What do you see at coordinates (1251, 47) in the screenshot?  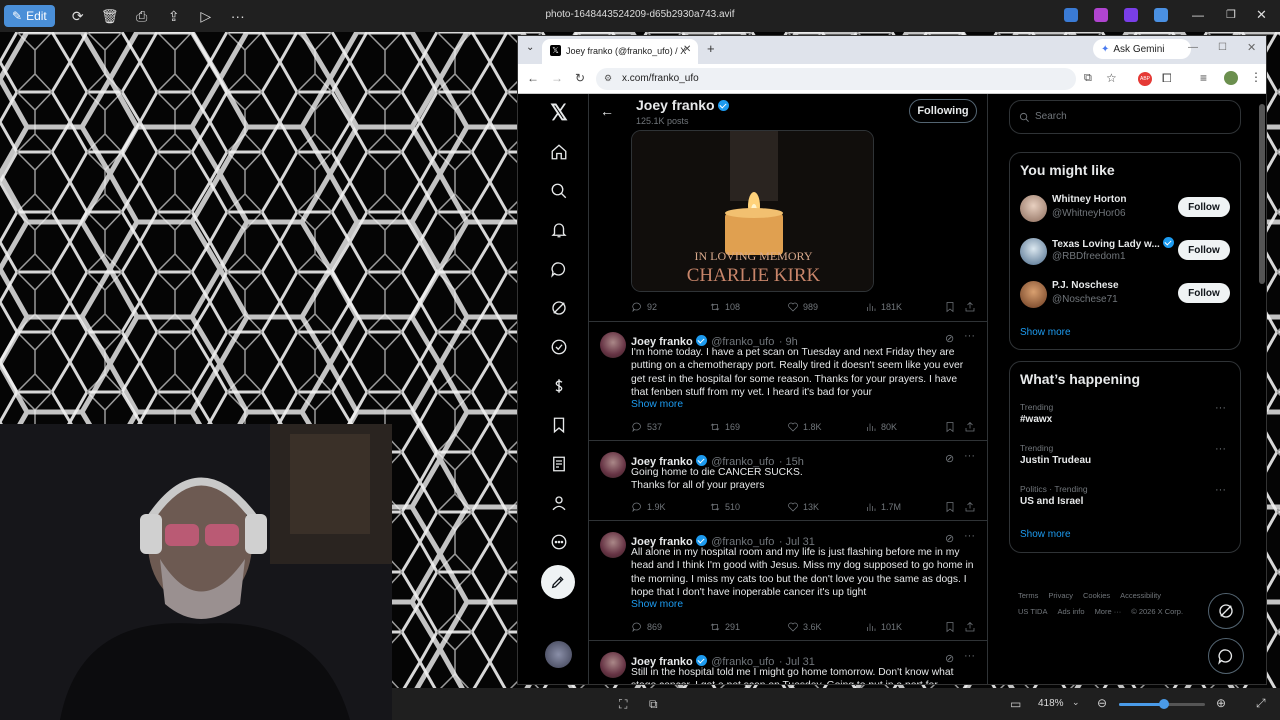 I see `browser-close-icon: ✕` at bounding box center [1251, 47].